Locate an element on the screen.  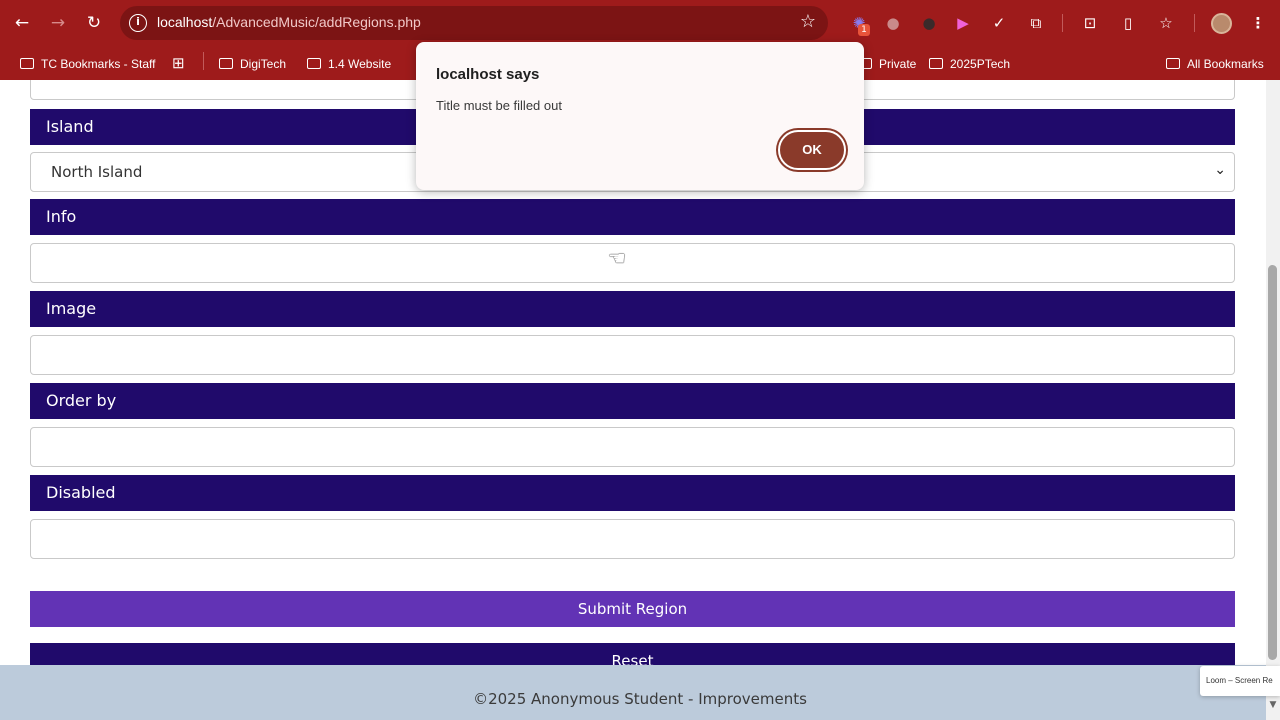
extensions-puzzle-icon: ⧉ is located at coordinates (1036, 23).